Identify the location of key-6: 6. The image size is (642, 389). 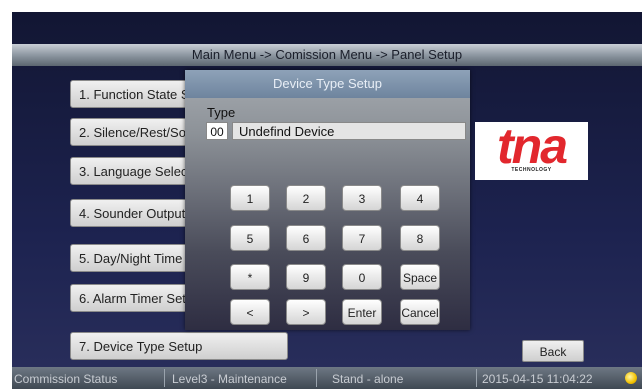
(306, 238).